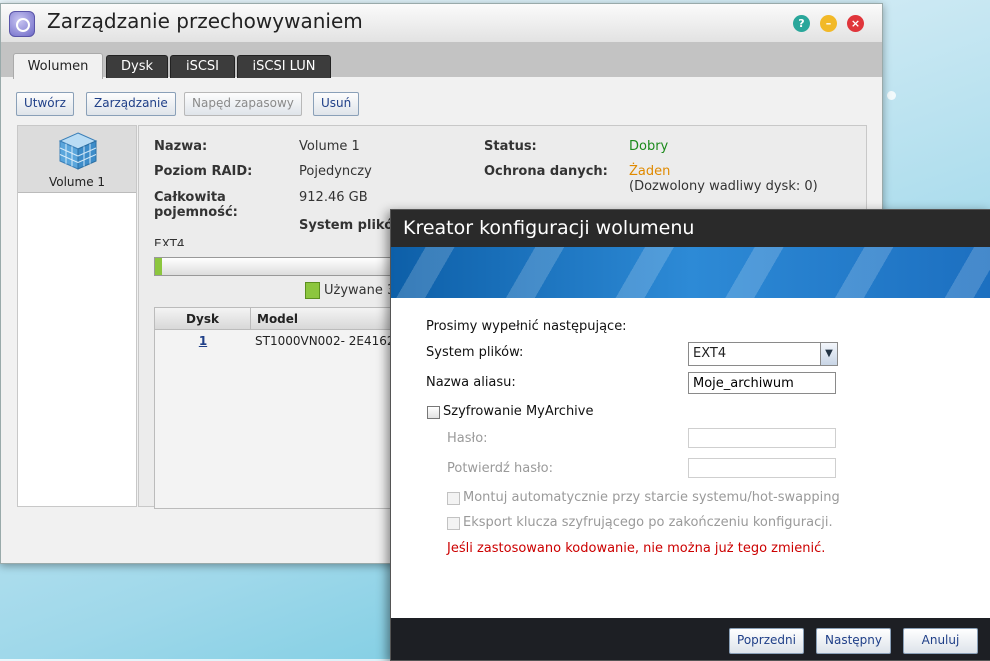  I want to click on name-label: Nazwa:, so click(181, 146).